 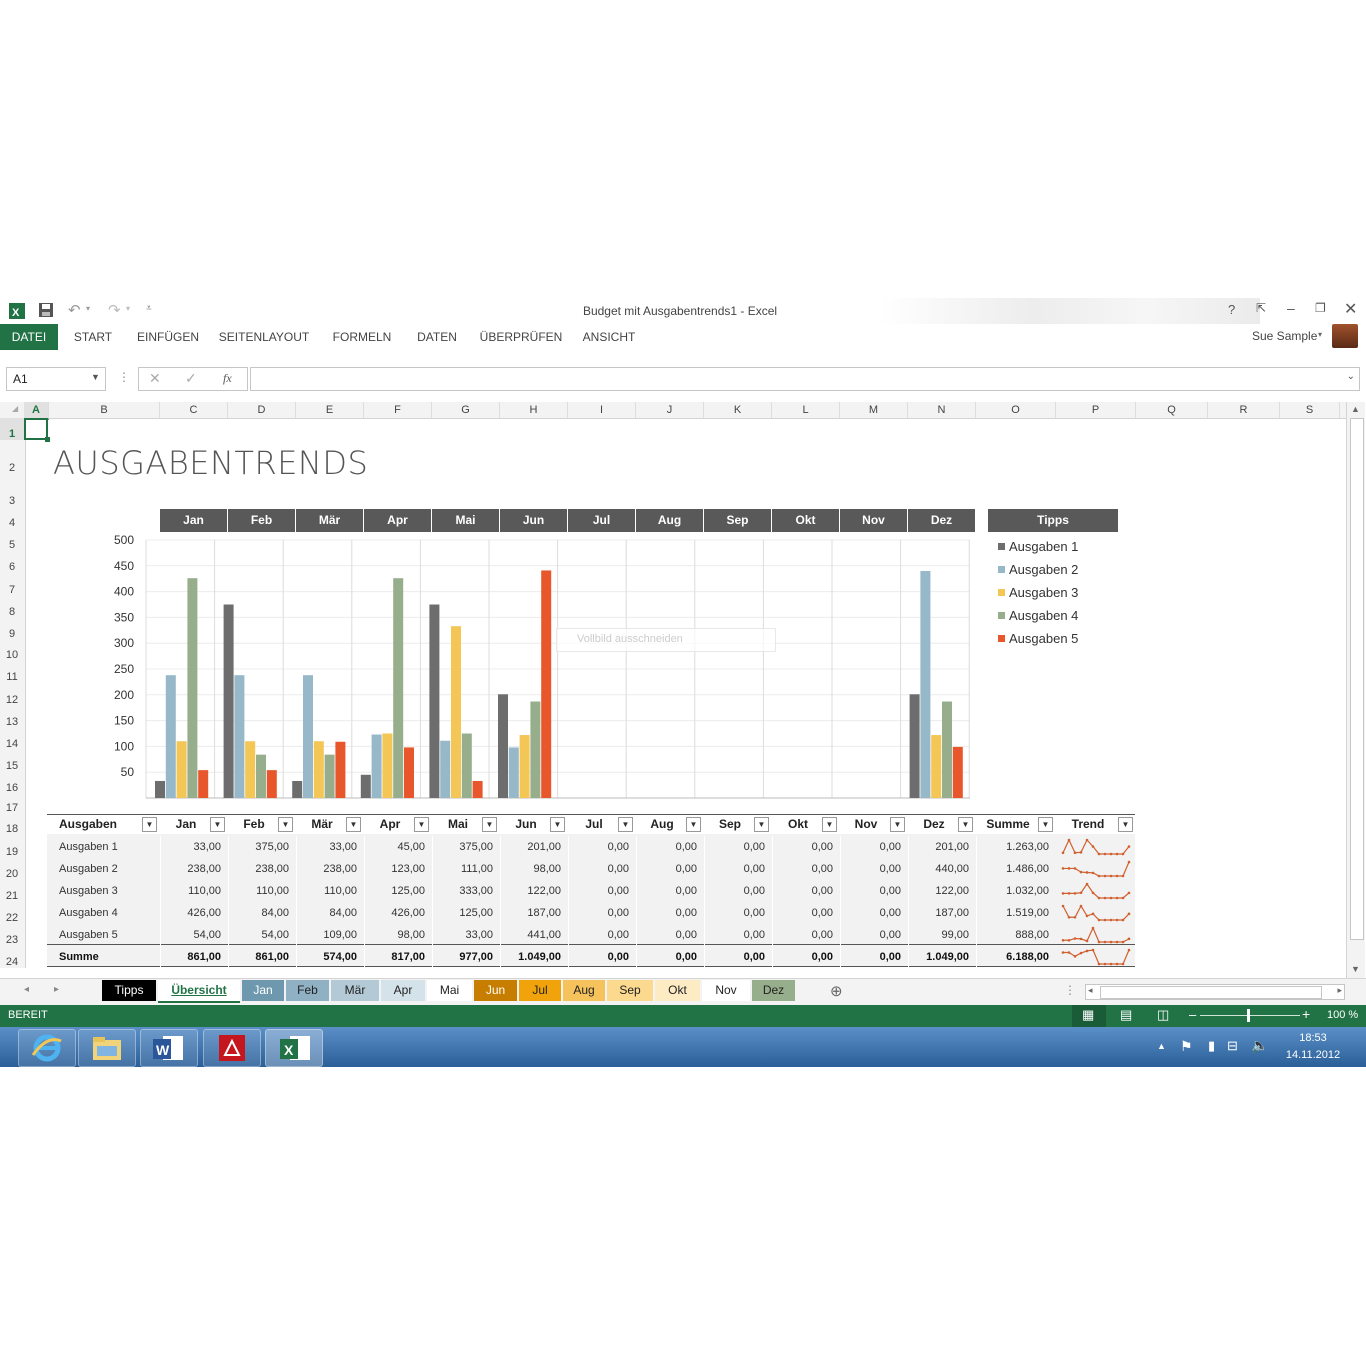 I want to click on bar-ausgaben-1-jan, so click(x=160, y=789).